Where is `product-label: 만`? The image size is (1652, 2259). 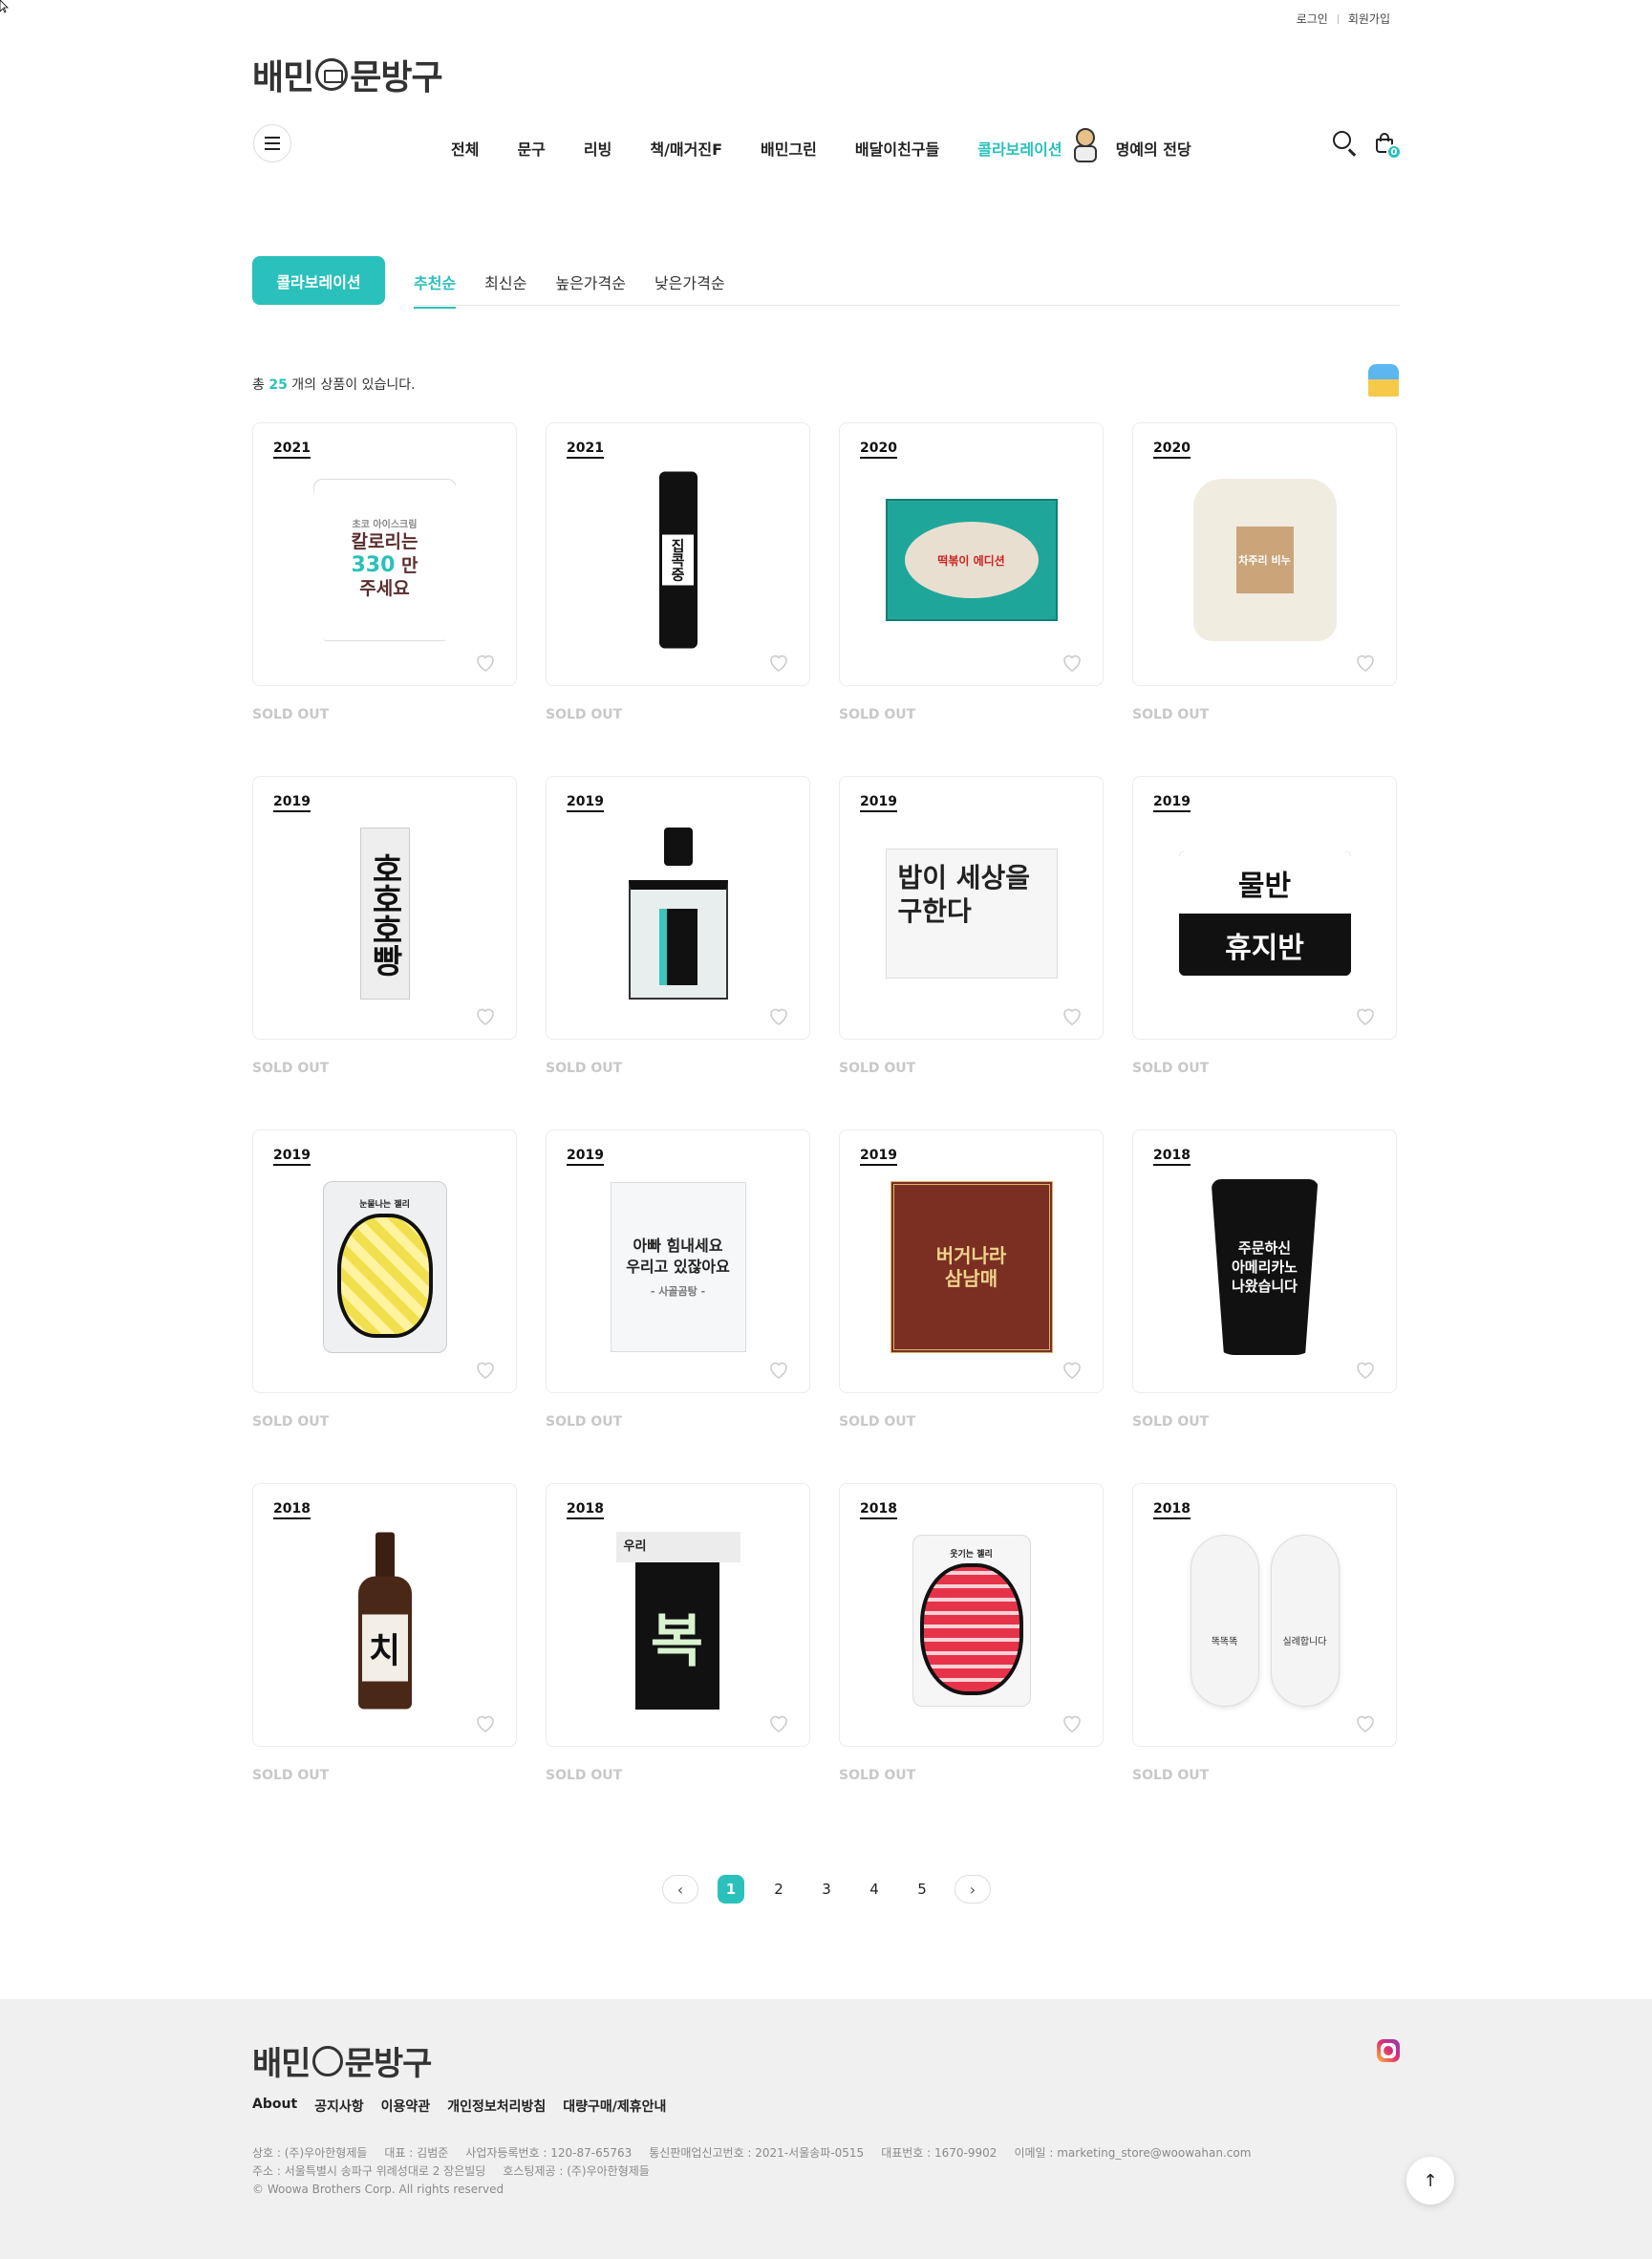 product-label: 만 is located at coordinates (410, 565).